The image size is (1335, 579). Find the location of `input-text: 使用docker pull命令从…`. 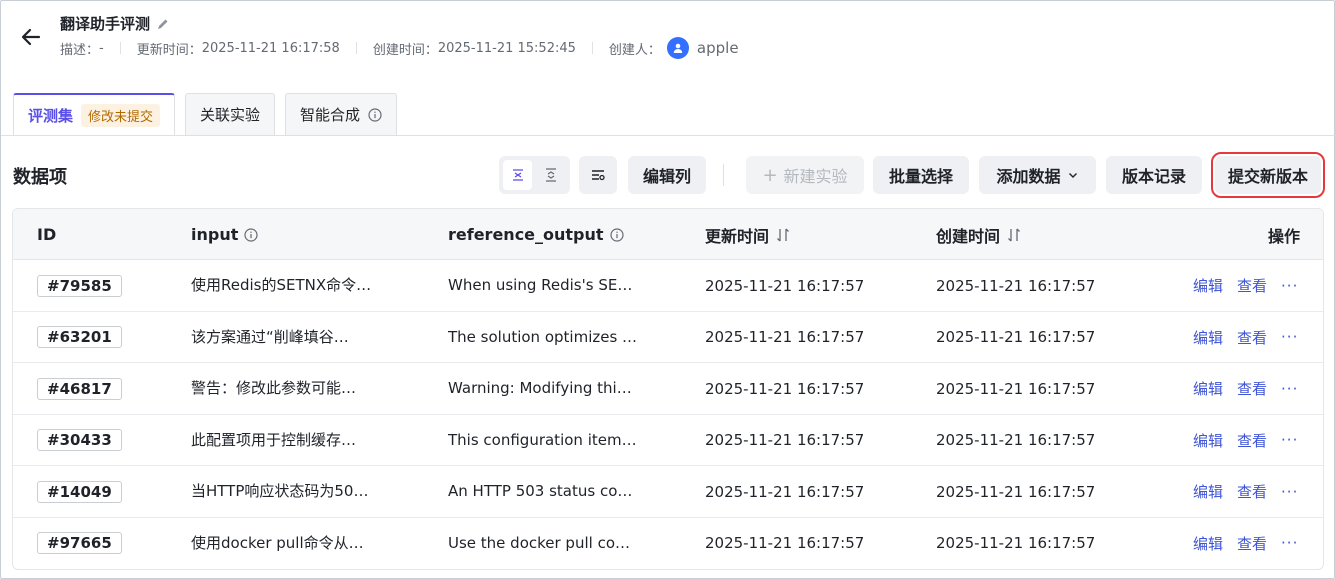

input-text: 使用docker pull命令从… is located at coordinates (277, 542).